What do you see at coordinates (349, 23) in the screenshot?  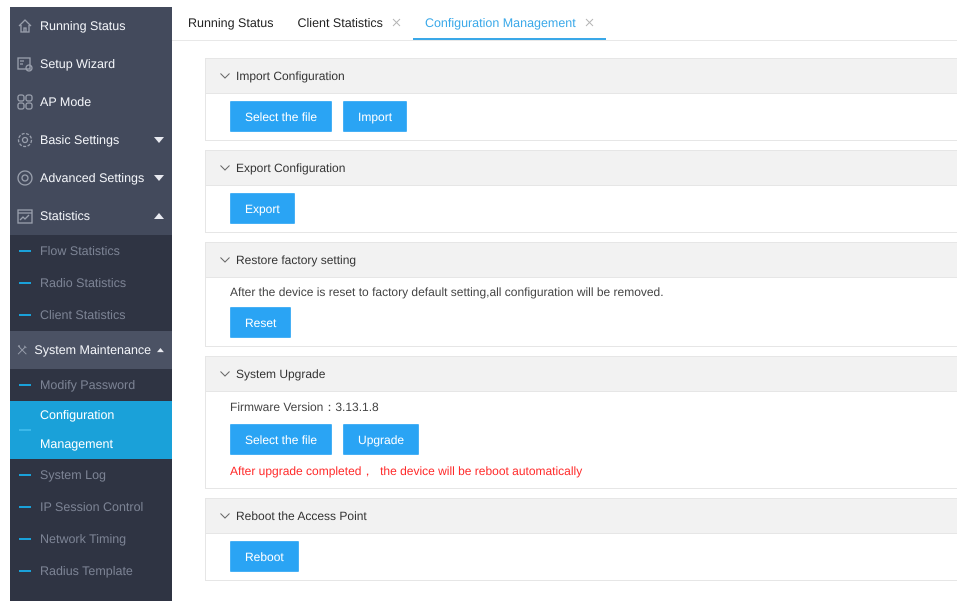 I see `tab: Client Statistics` at bounding box center [349, 23].